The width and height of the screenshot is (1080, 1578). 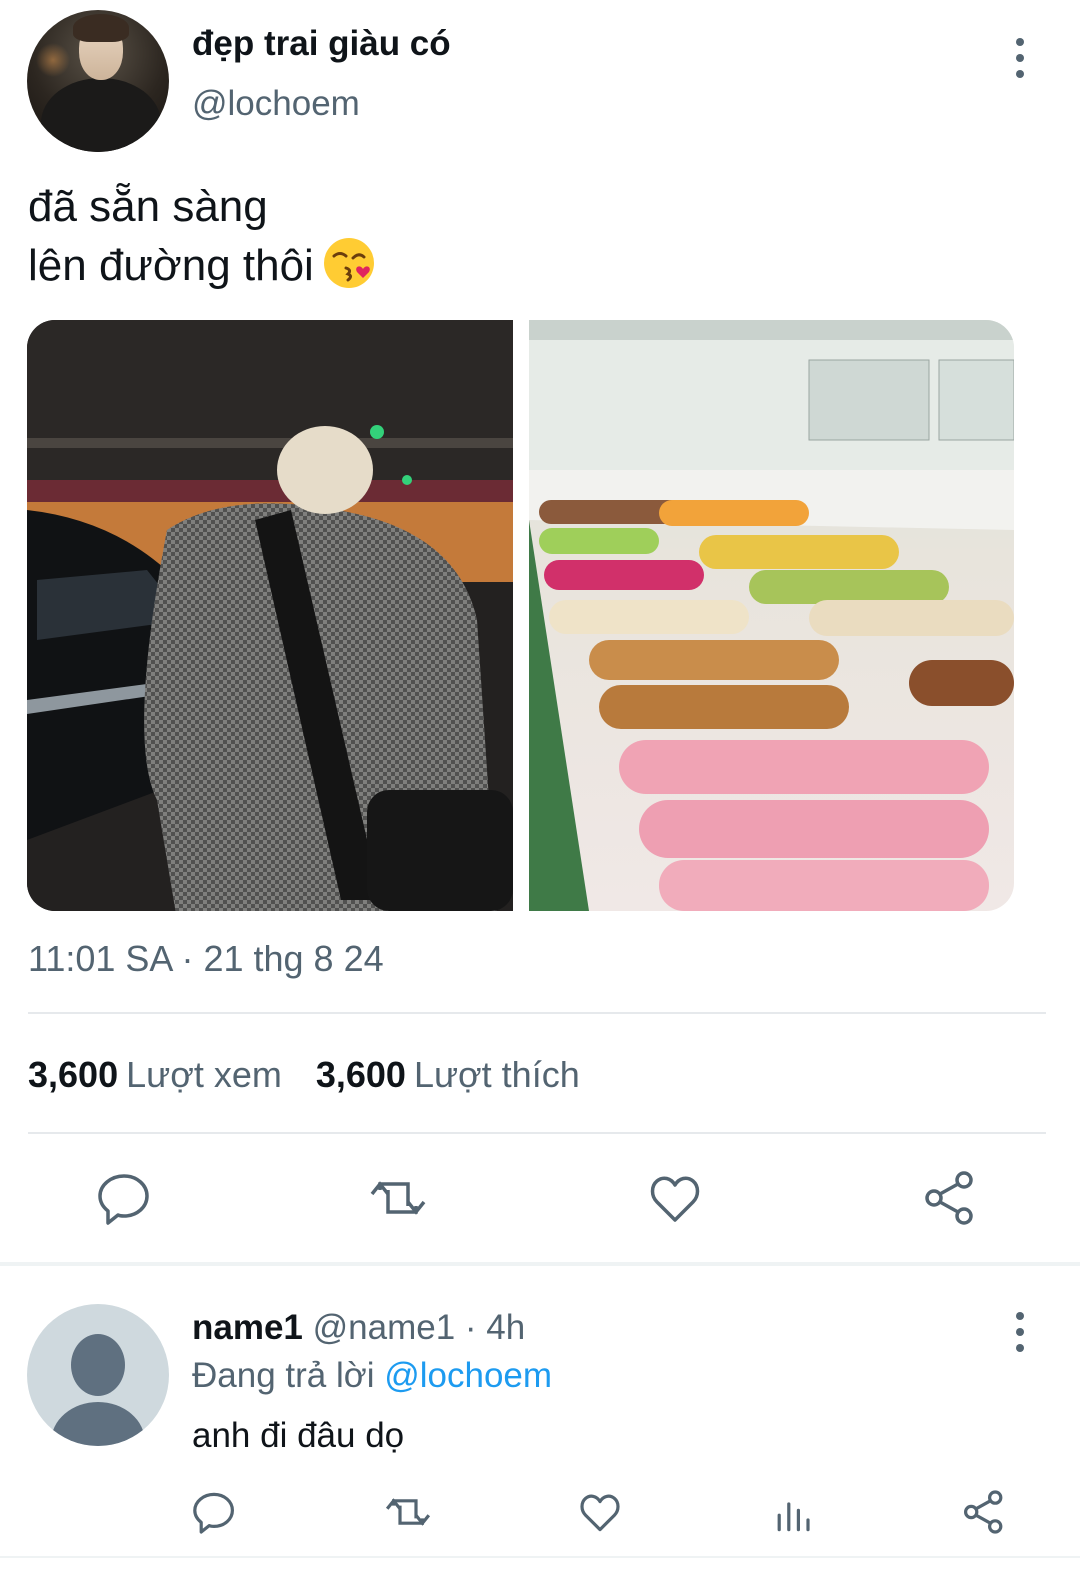 What do you see at coordinates (148, 206) in the screenshot?
I see `tweet-text-line-1: đã sẵn sàng` at bounding box center [148, 206].